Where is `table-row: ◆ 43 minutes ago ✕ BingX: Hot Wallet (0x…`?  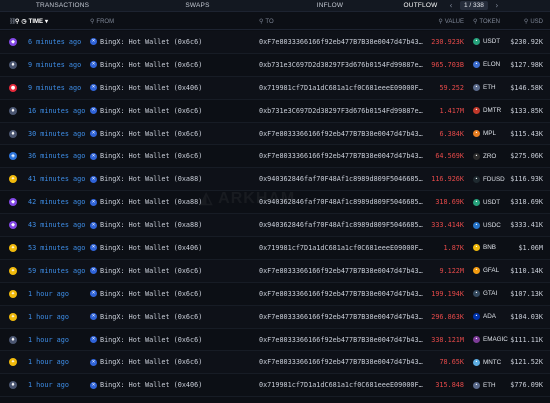 table-row: ◆ 43 minutes ago ✕ BingX: Hot Wallet (0x… is located at coordinates (275, 226).